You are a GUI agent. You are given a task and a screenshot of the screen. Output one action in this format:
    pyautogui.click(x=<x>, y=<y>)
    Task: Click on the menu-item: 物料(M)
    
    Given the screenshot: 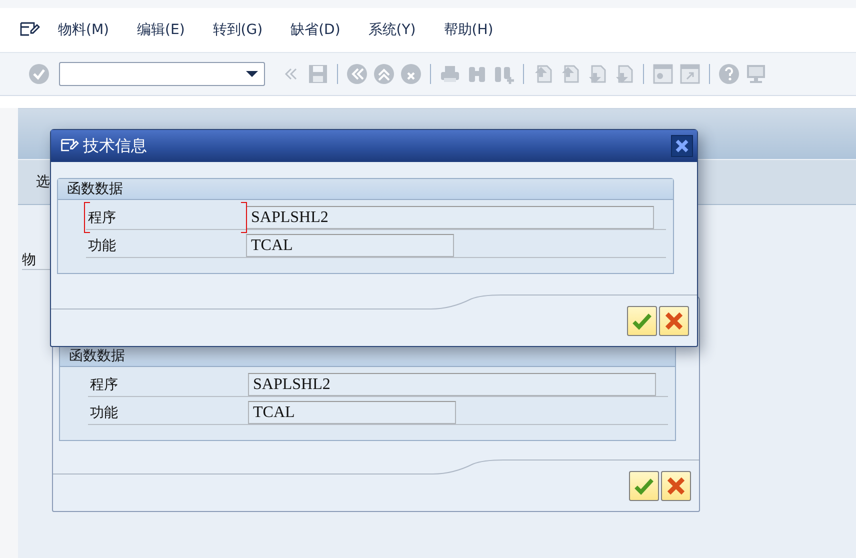 What is the action you would take?
    pyautogui.click(x=82, y=30)
    